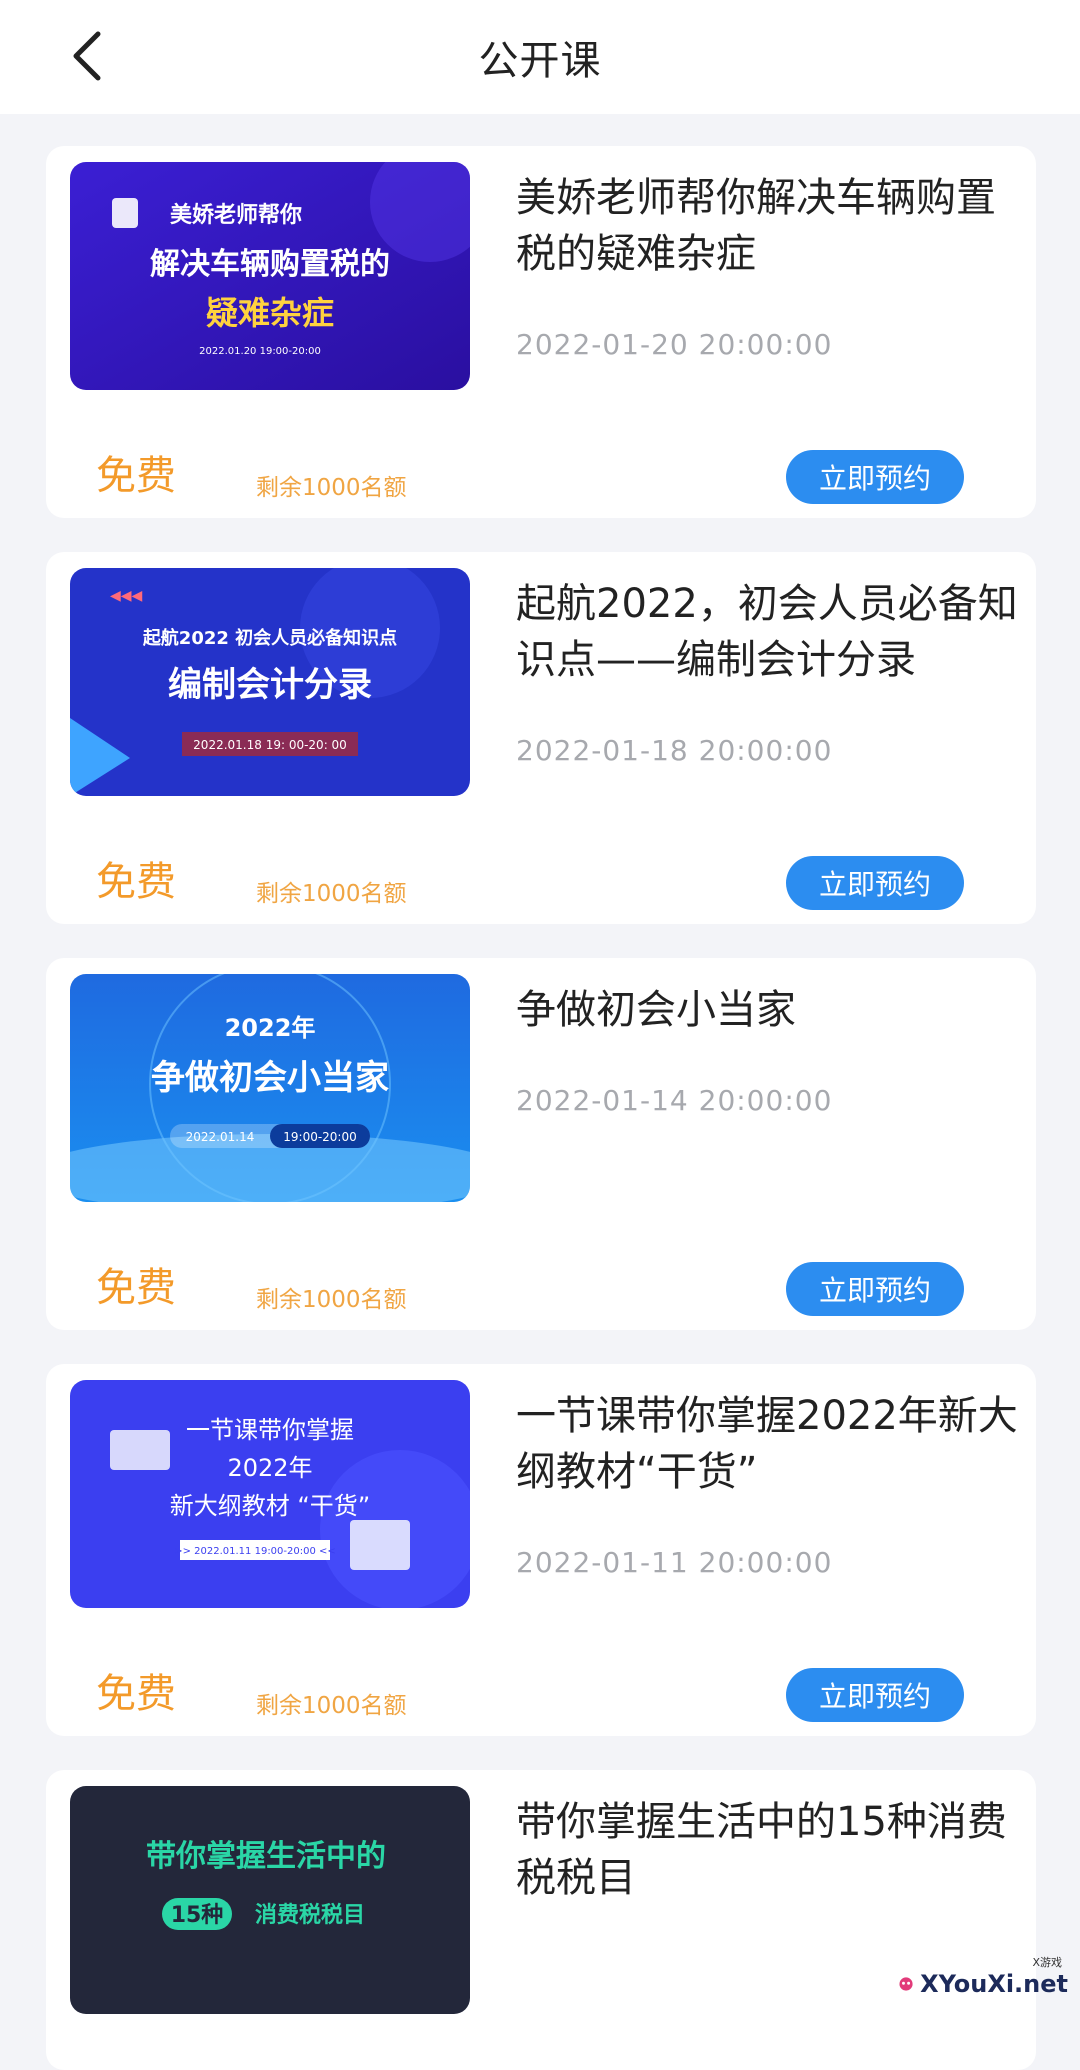  Describe the element at coordinates (674, 750) in the screenshot. I see `course-time: 2022-01-18 20:00:00` at that location.